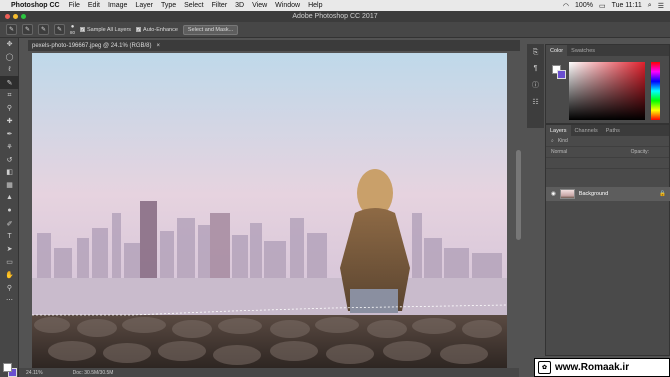 The height and width of the screenshot is (377, 670). What do you see at coordinates (593, 194) in the screenshot?
I see `layer-name: Background` at bounding box center [593, 194].